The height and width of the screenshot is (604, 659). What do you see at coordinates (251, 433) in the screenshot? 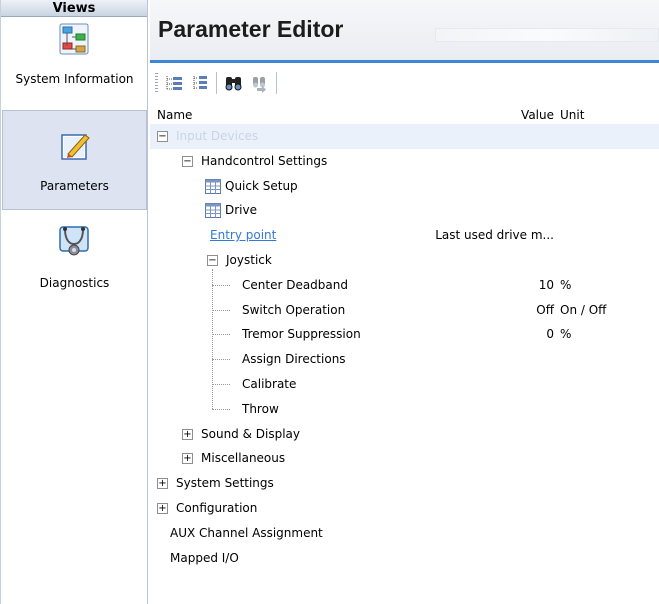
I see `row-name: Sound & Display` at bounding box center [251, 433].